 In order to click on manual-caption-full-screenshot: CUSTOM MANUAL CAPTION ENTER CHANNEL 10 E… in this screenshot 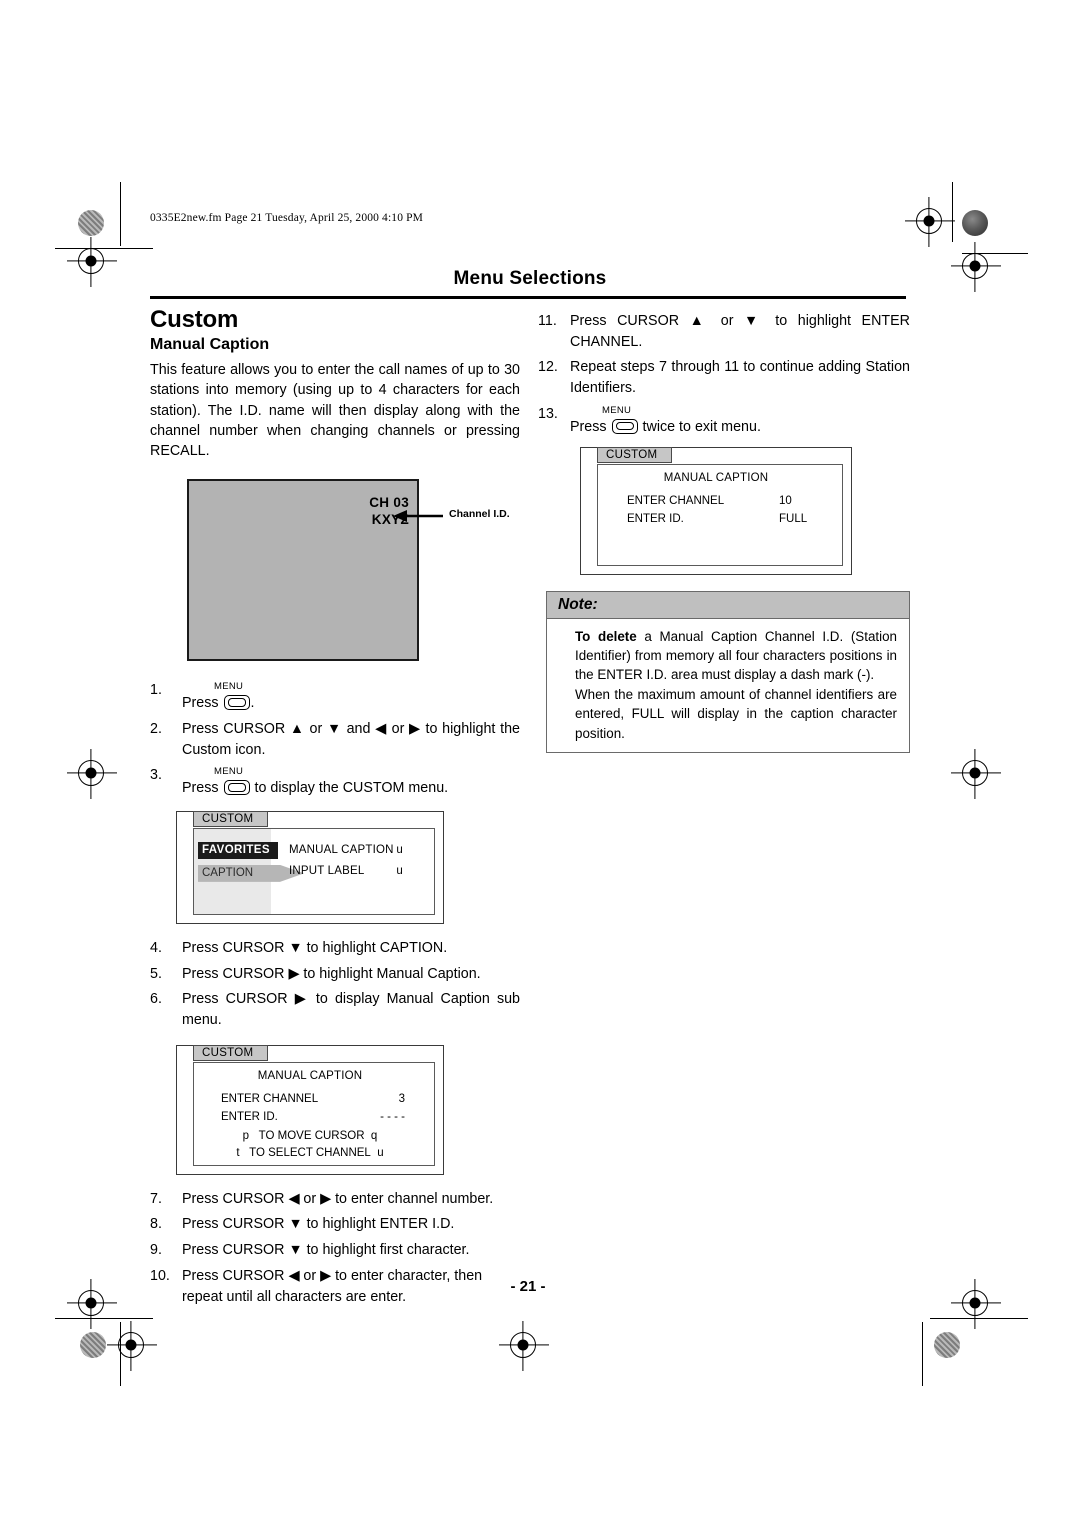, I will do `click(716, 511)`.